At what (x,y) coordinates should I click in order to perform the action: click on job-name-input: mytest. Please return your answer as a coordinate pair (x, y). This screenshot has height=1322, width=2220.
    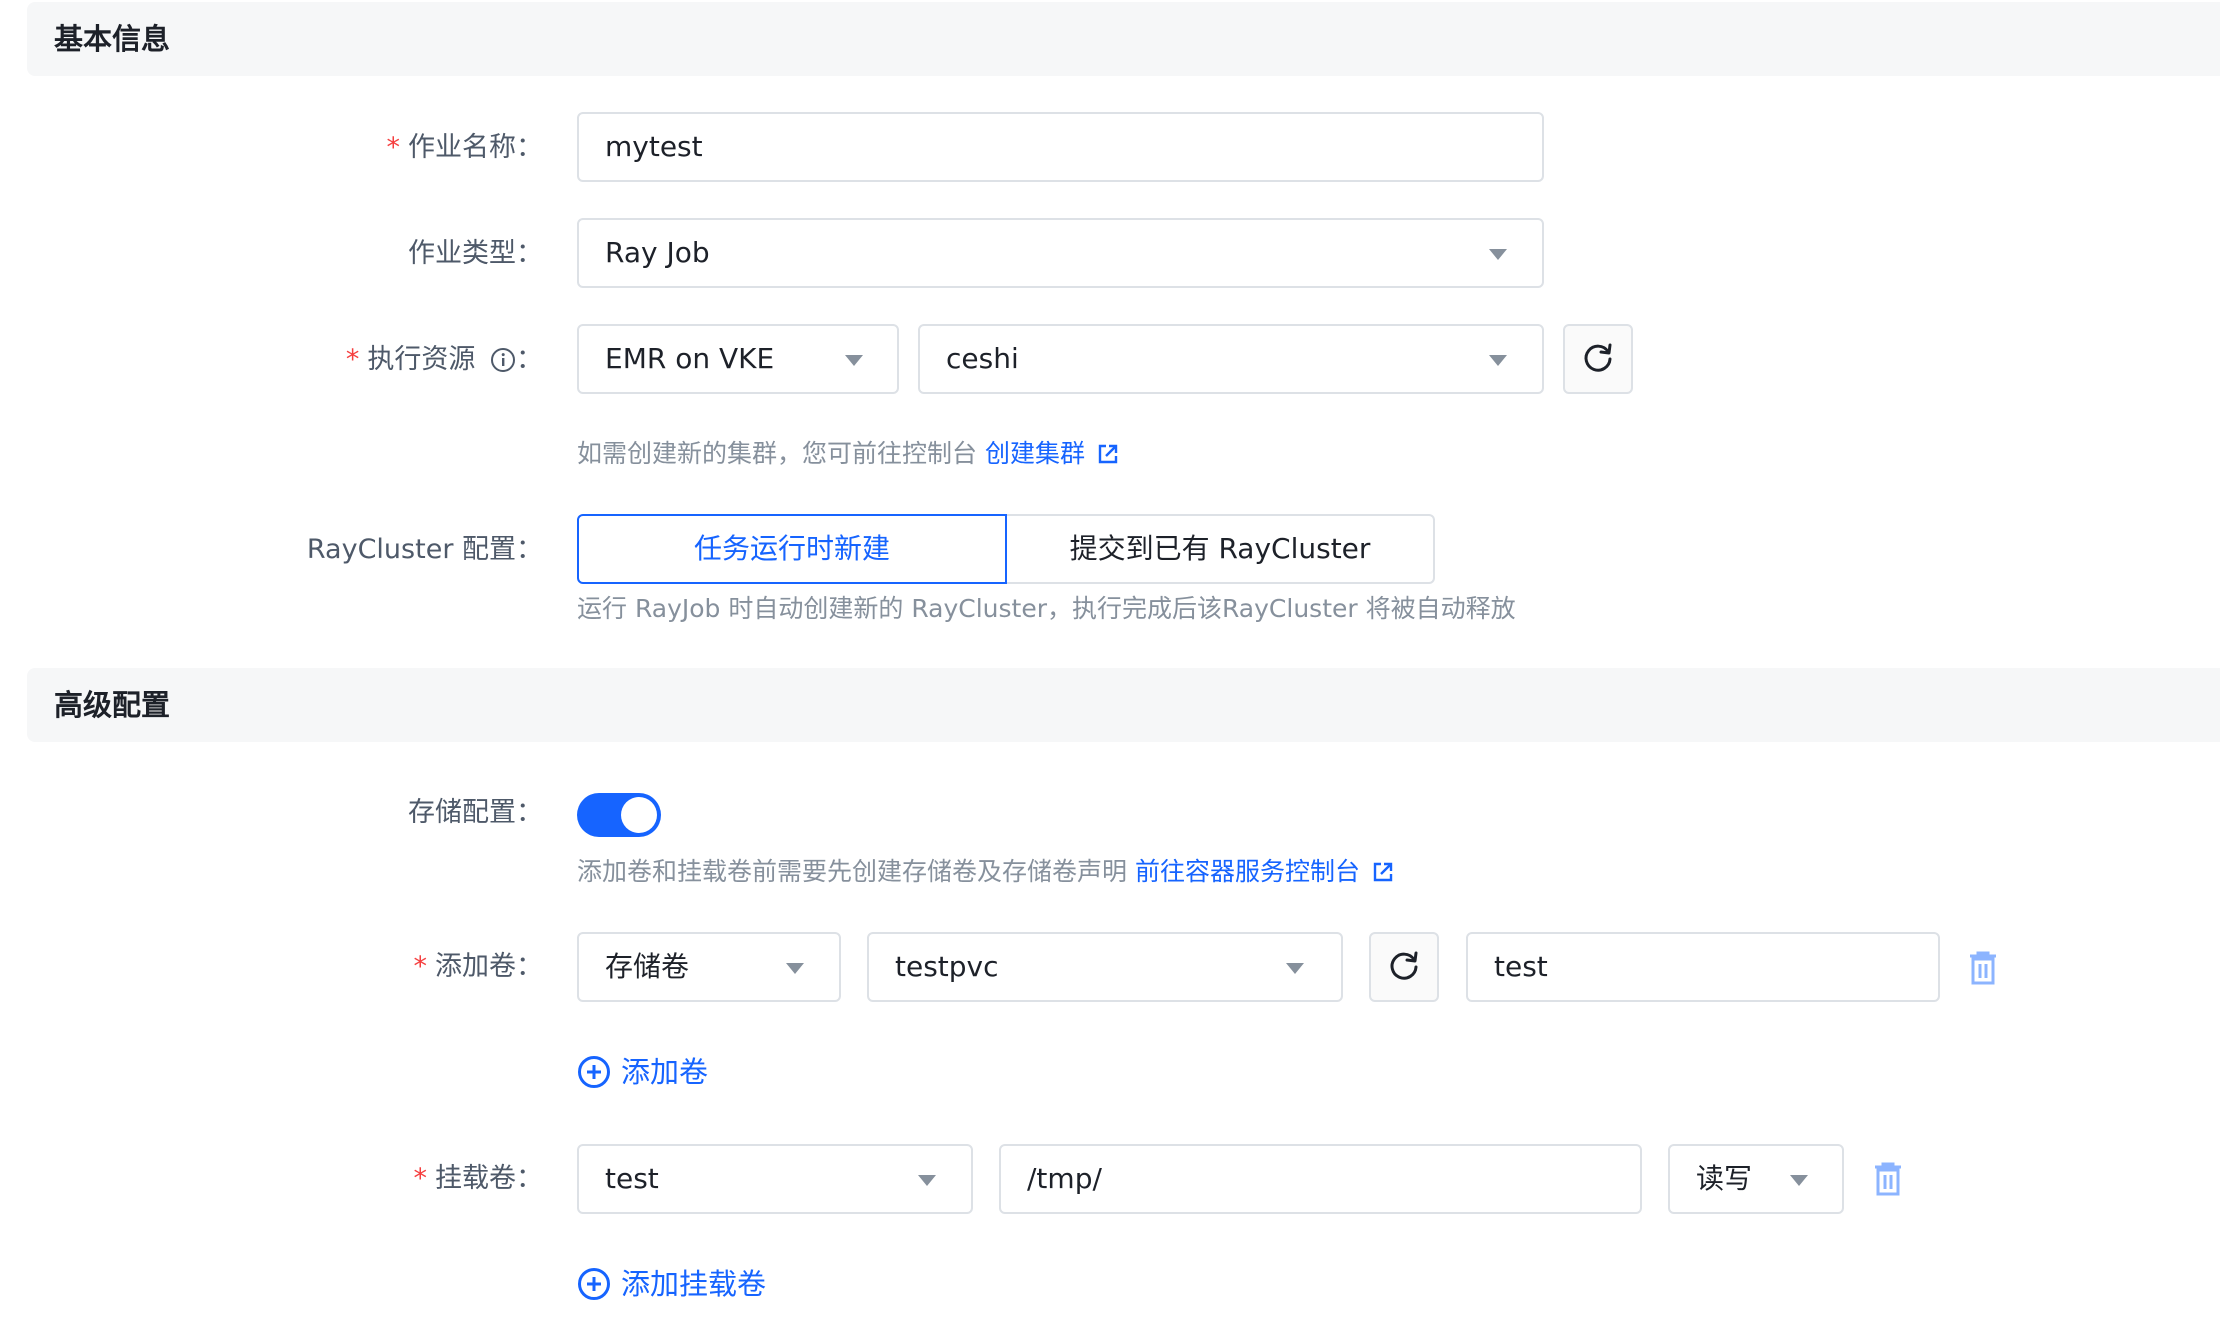
    Looking at the image, I should click on (1060, 147).